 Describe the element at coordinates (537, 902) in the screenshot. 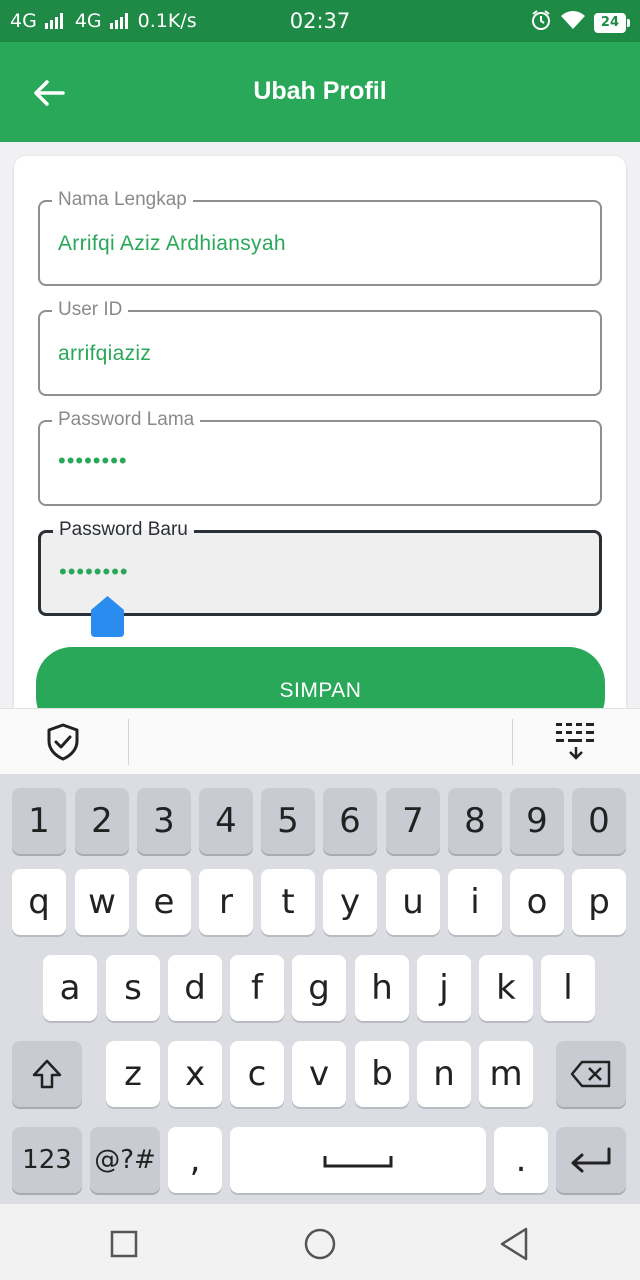

I see `key-o: o` at that location.